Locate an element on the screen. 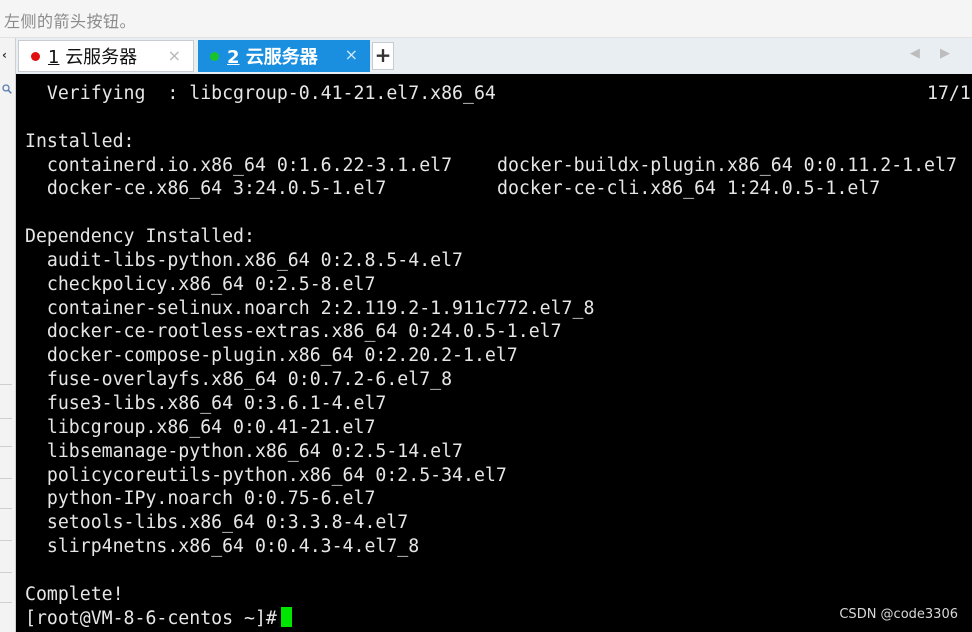 Image resolution: width=972 pixels, height=632 pixels. terminal-line: fuse-overlayfs.x86_64 0:0.7.2-6.el7_8 is located at coordinates (239, 380).